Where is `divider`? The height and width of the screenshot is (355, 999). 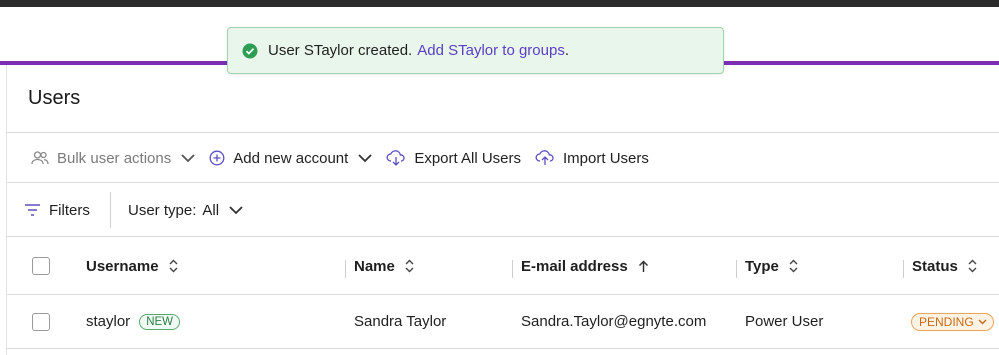
divider is located at coordinates (503, 348).